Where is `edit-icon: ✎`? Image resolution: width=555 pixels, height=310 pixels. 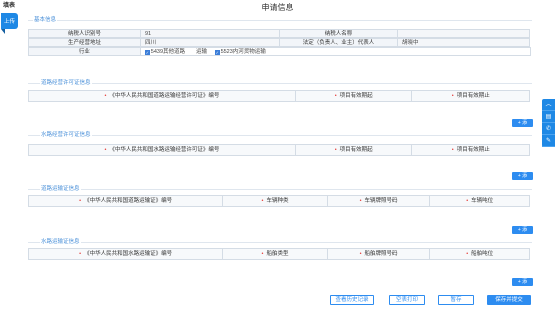 edit-icon: ✎ is located at coordinates (548, 141).